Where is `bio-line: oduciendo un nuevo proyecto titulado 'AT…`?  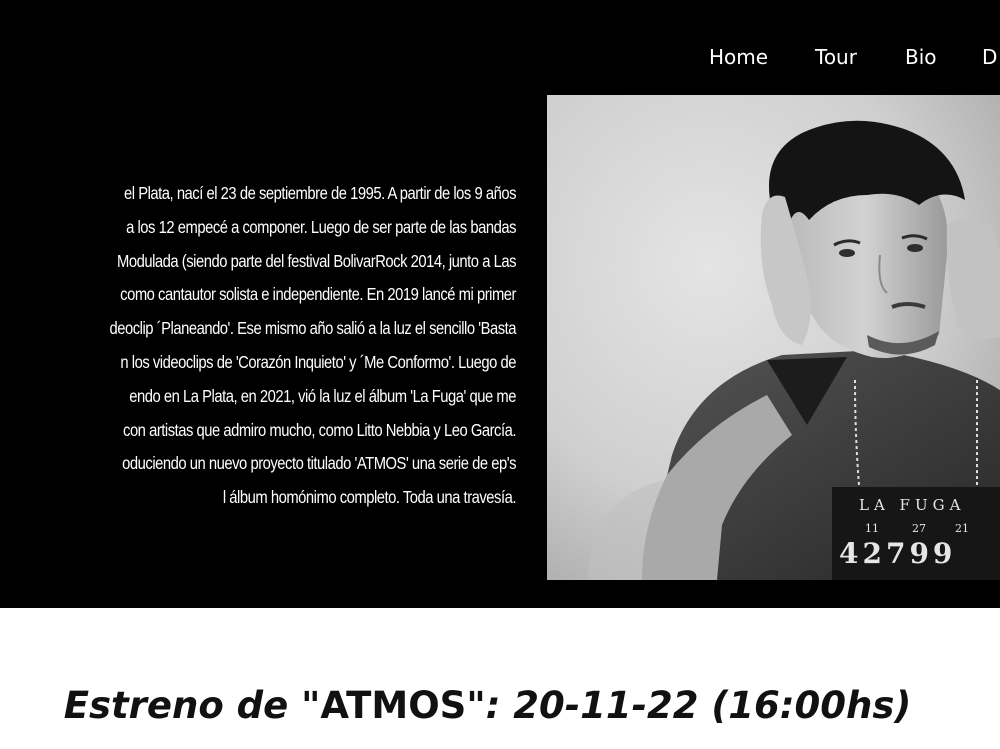
bio-line: oduciendo un nuevo proyecto titulado 'AT… is located at coordinates (319, 463).